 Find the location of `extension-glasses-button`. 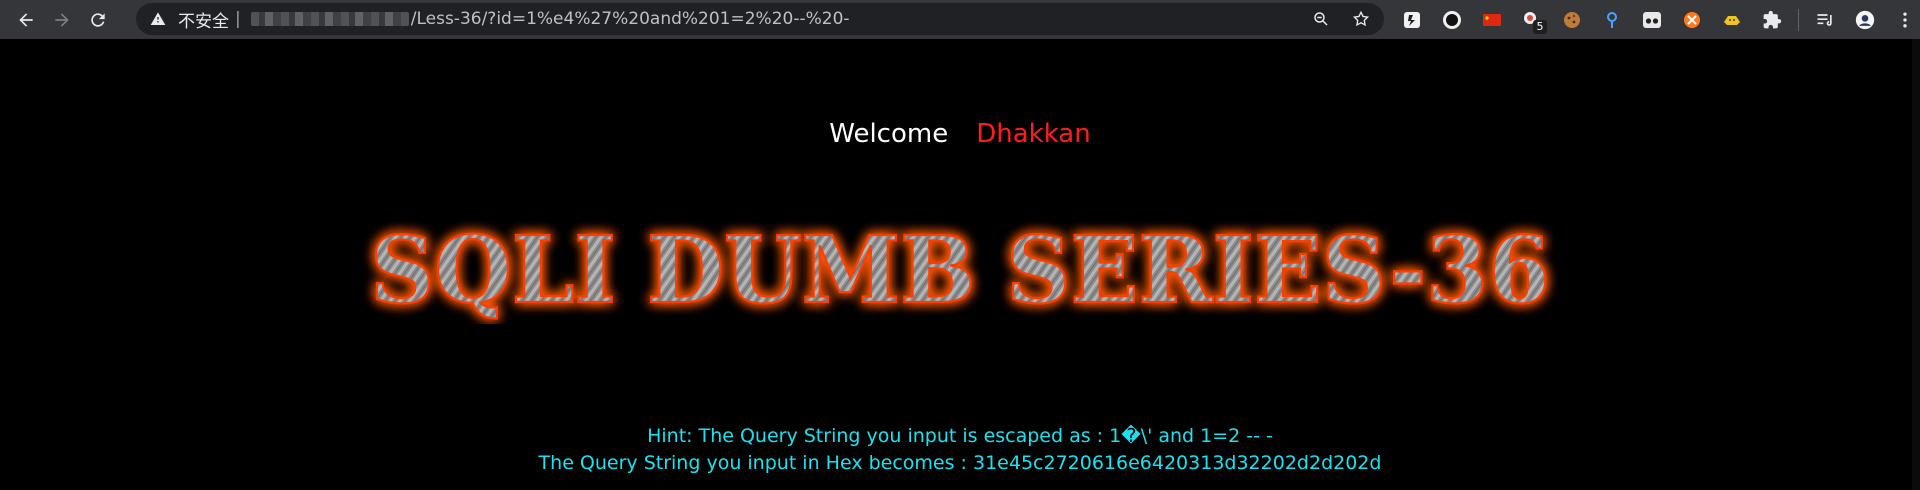

extension-glasses-button is located at coordinates (1652, 19).